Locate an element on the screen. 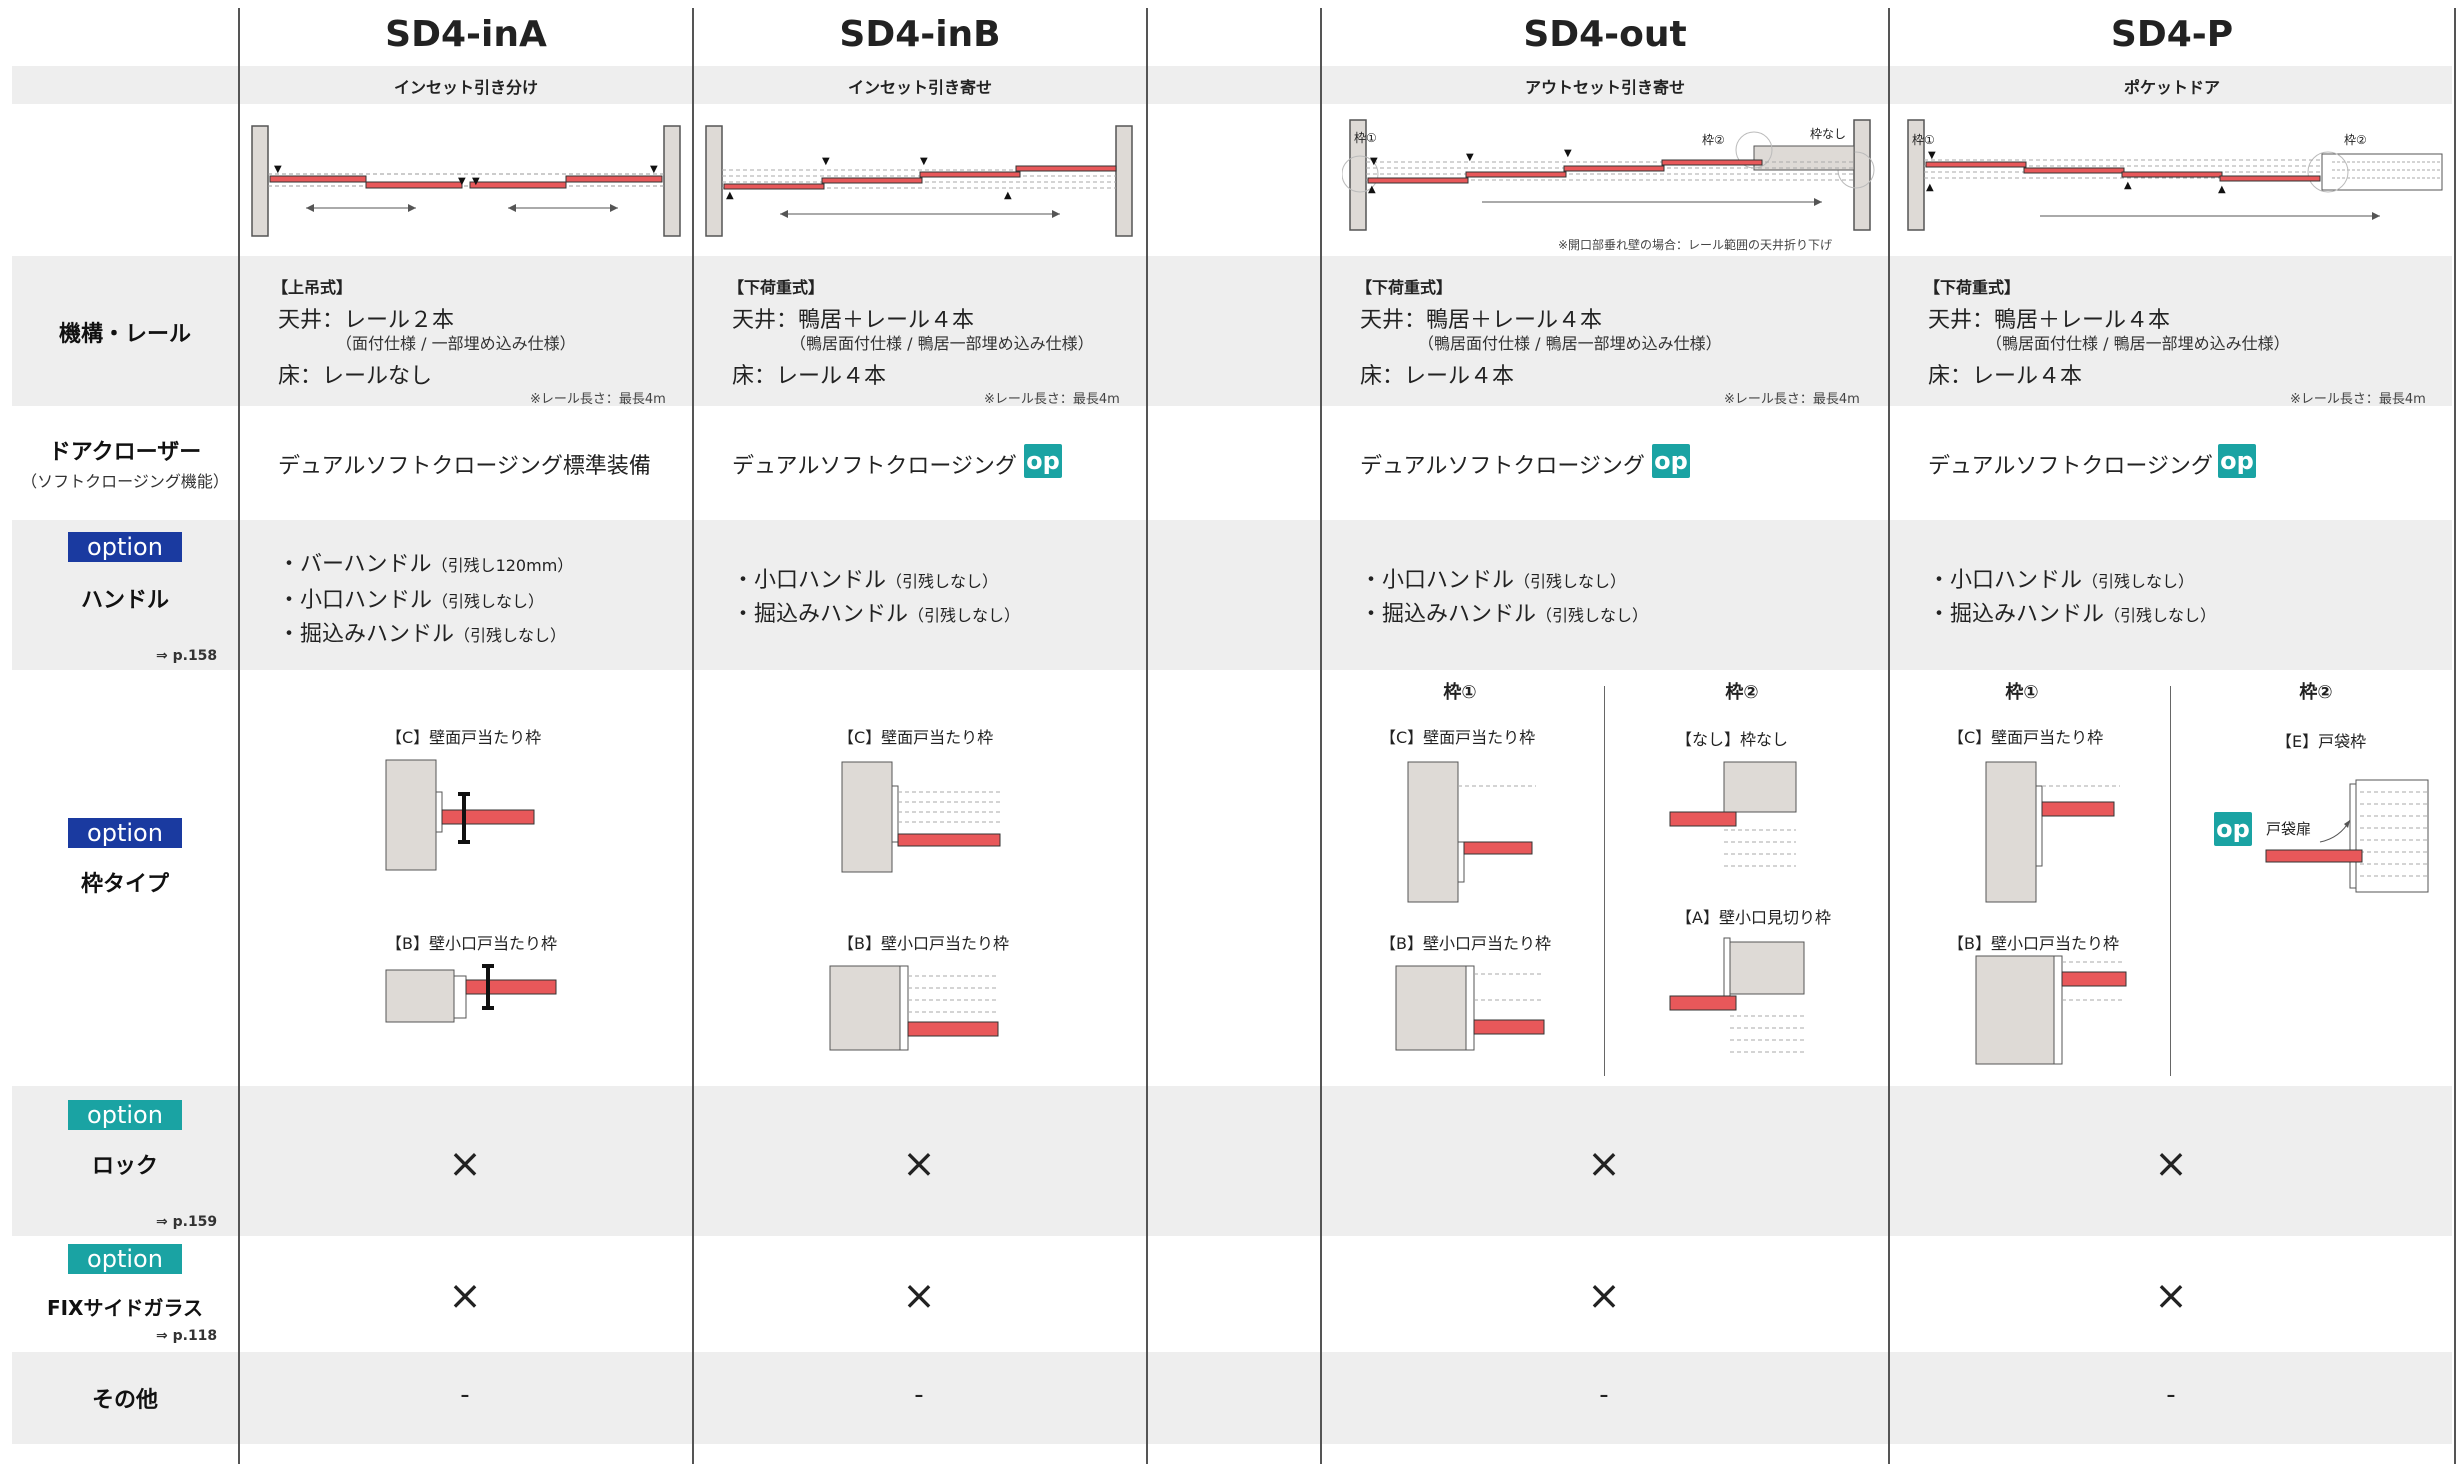 Image resolution: width=2462 pixels, height=1464 pixels. frame-diagram-B-inA is located at coordinates (471, 993).